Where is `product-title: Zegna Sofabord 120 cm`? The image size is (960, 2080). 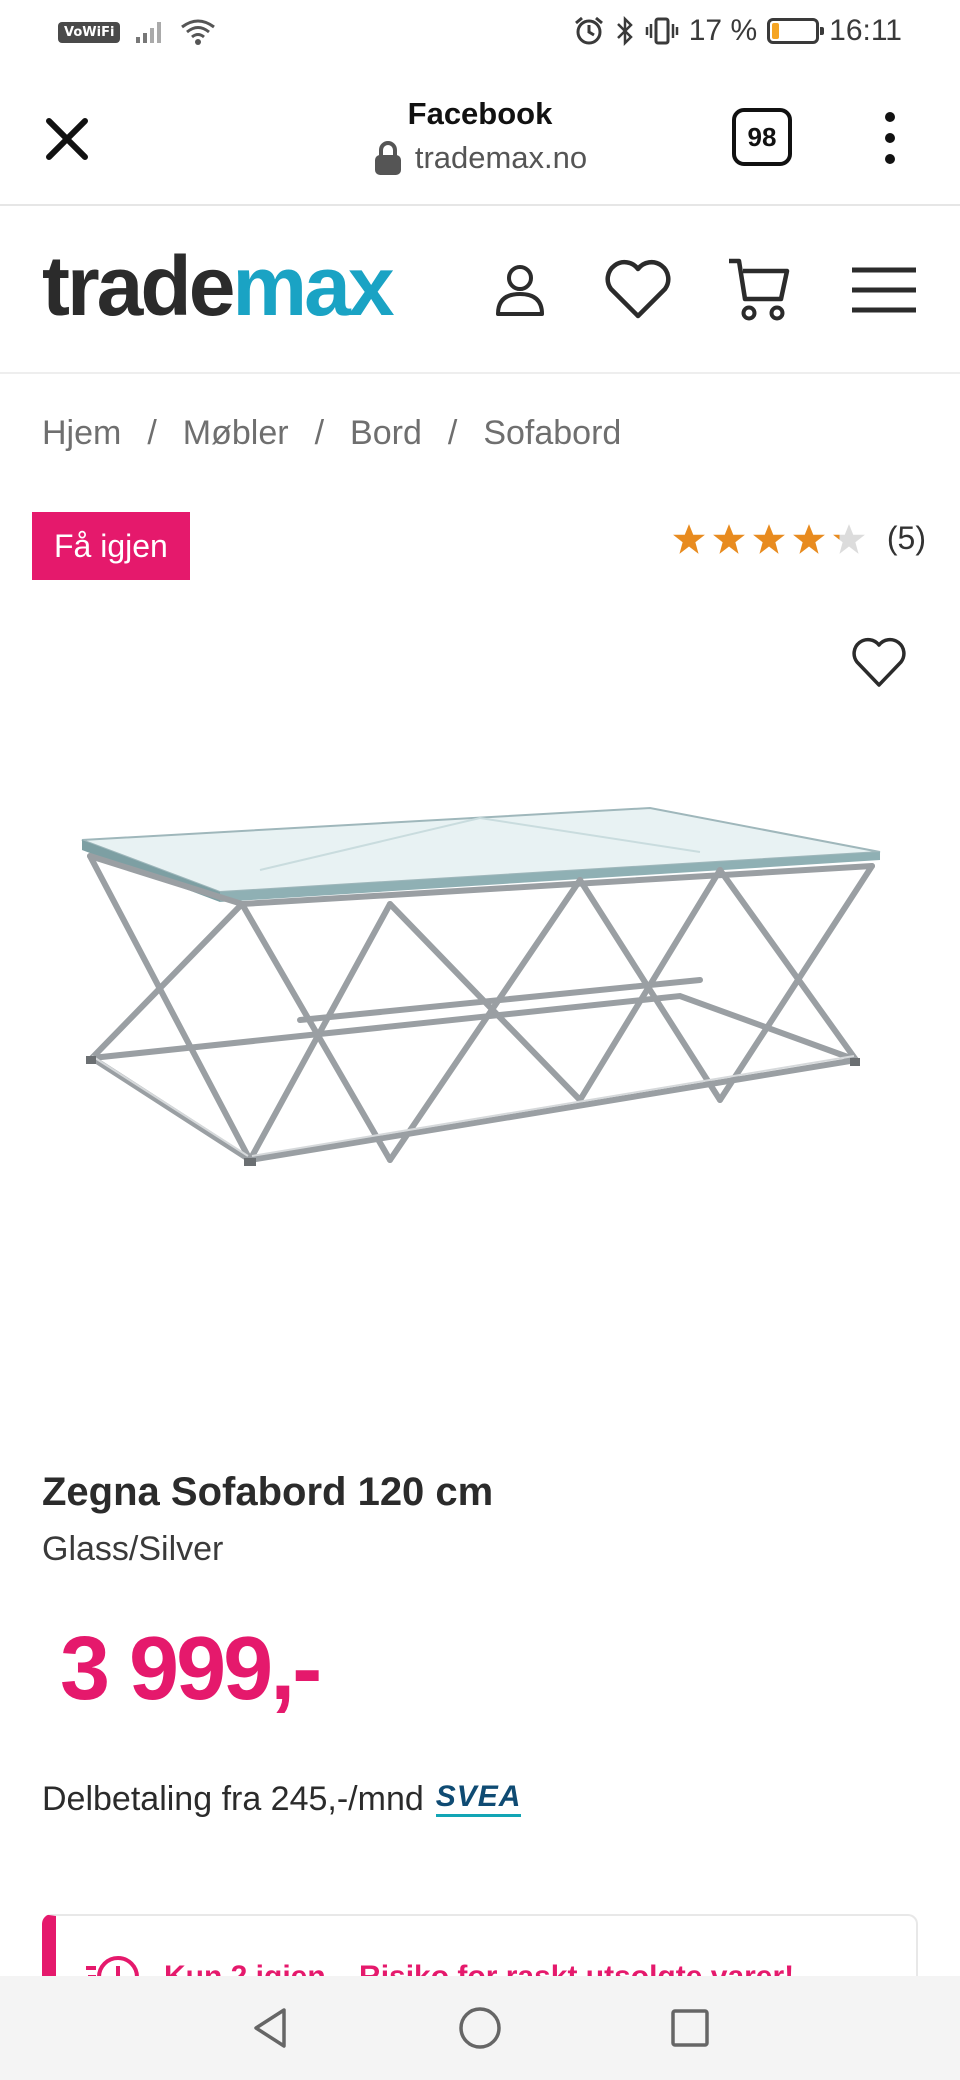
product-title: Zegna Sofabord 120 cm is located at coordinates (268, 1492).